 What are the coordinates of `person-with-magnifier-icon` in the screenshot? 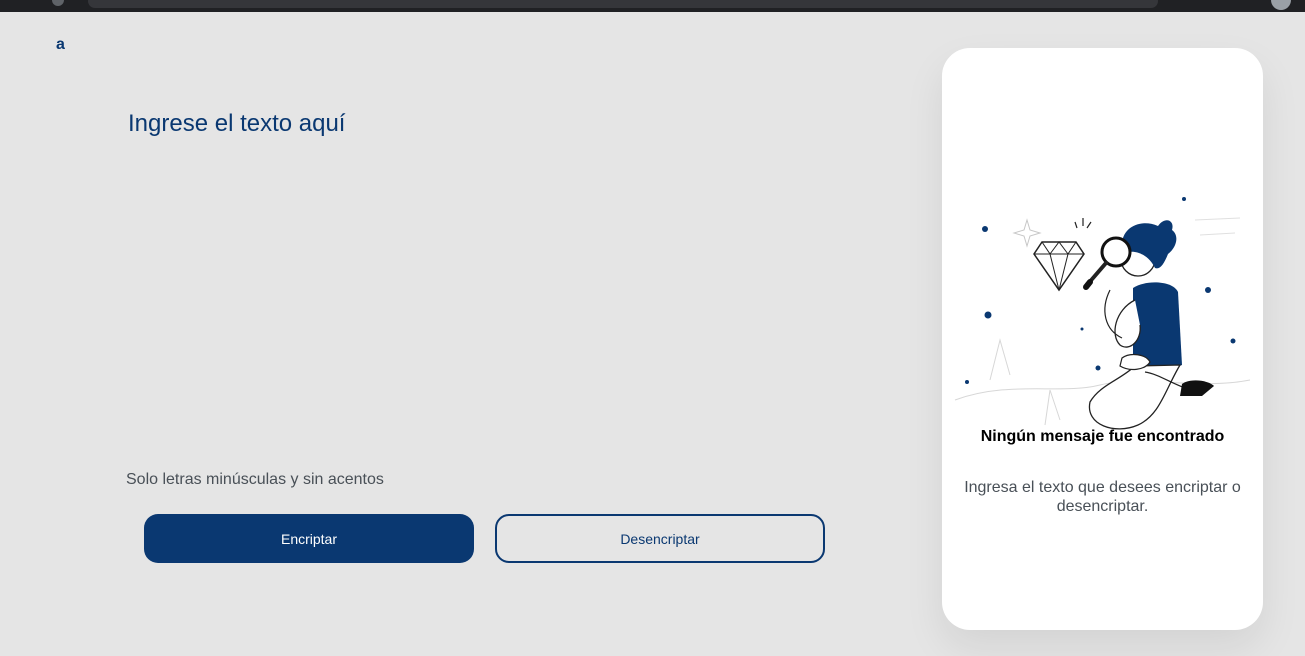 It's located at (1102, 313).